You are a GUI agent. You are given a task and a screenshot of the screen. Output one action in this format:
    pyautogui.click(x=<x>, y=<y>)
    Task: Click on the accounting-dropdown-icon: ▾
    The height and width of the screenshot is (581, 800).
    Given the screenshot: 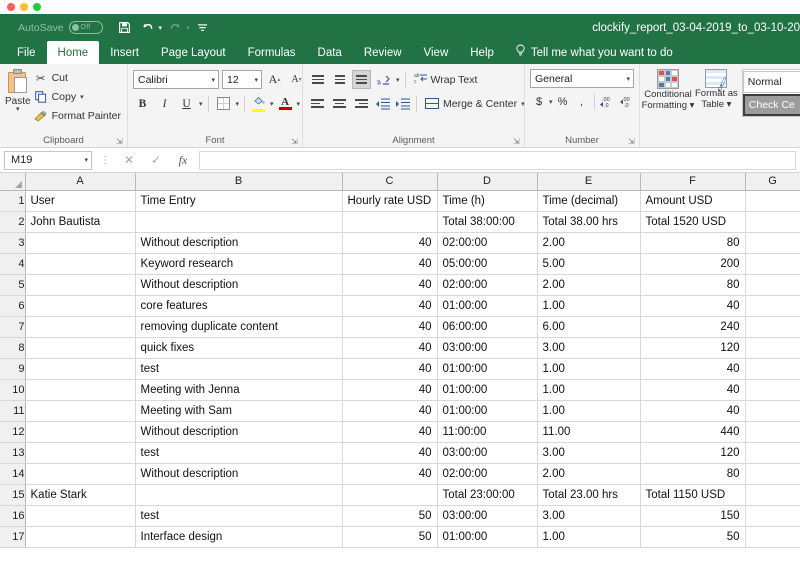 What is the action you would take?
    pyautogui.click(x=551, y=102)
    